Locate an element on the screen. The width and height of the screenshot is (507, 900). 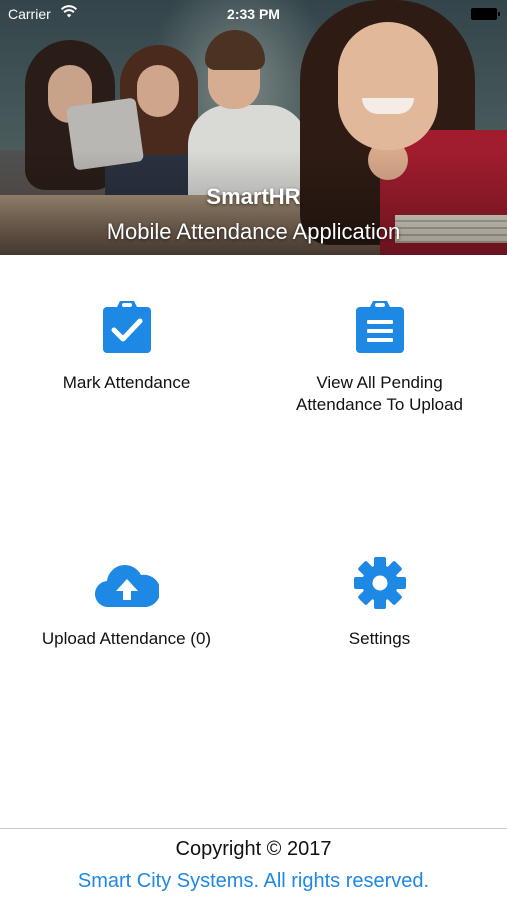
student-portrait is located at coordinates (388, 86).